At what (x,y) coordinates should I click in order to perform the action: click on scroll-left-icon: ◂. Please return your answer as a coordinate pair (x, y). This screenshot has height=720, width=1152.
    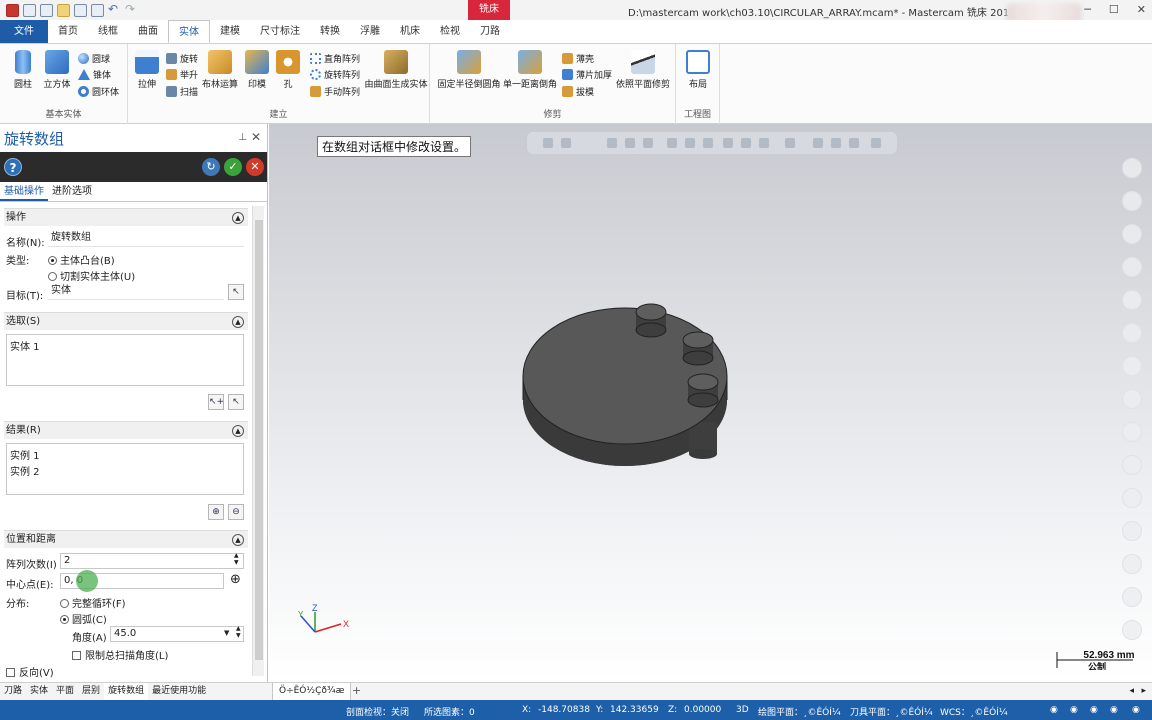
    Looking at the image, I should click on (1131, 691).